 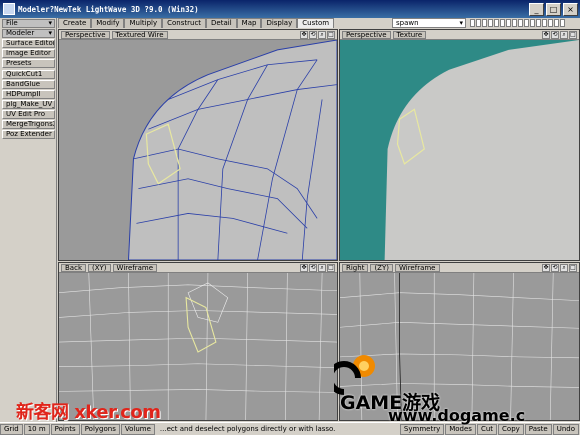 What do you see at coordinates (459, 268) in the screenshot?
I see `viewport-header: Right (ZY) Wireframe ✥ ⟲ ⌕ □` at bounding box center [459, 268].